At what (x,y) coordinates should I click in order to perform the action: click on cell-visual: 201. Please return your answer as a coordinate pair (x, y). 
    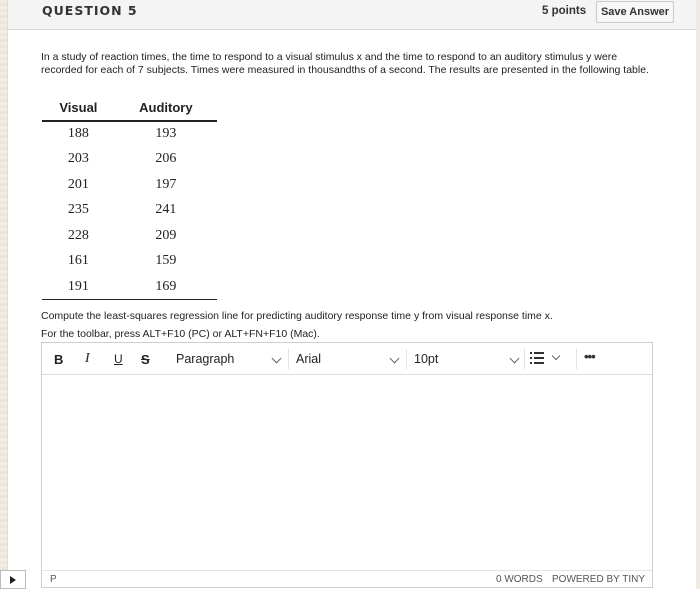
    Looking at the image, I should click on (78, 184).